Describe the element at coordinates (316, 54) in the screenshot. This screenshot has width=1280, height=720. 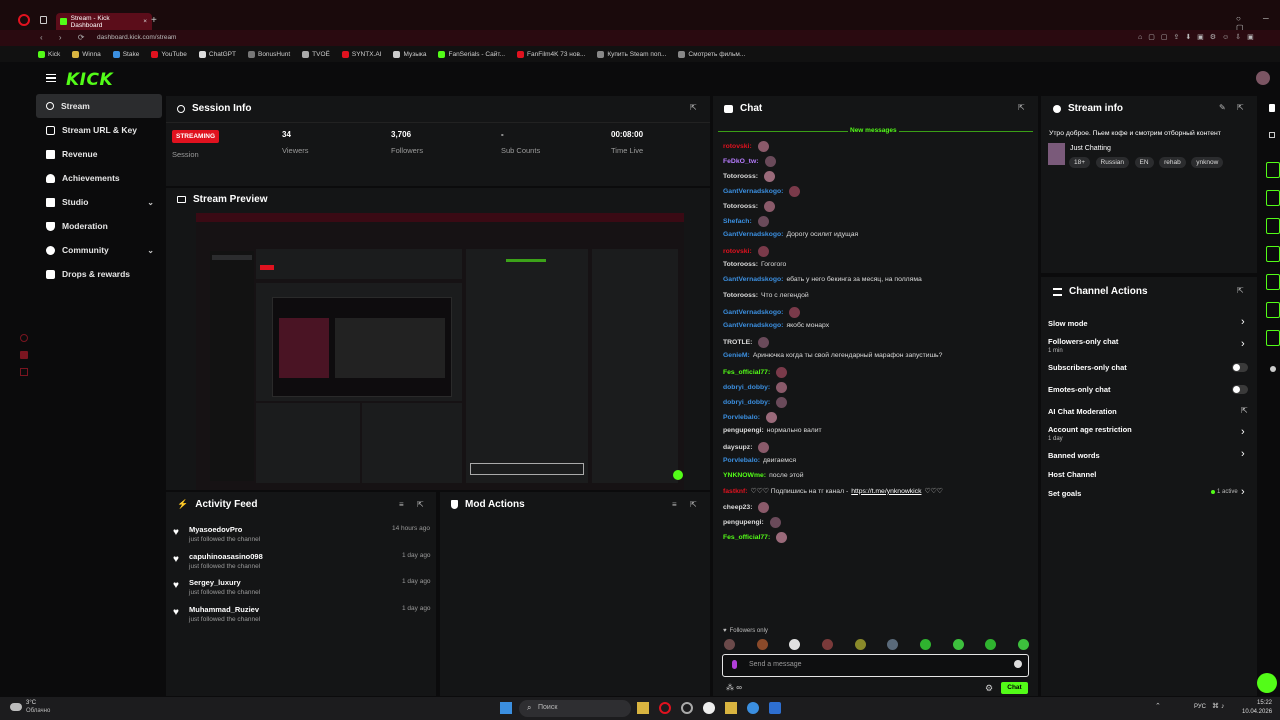
I see `bookmark: TVOЁ` at that location.